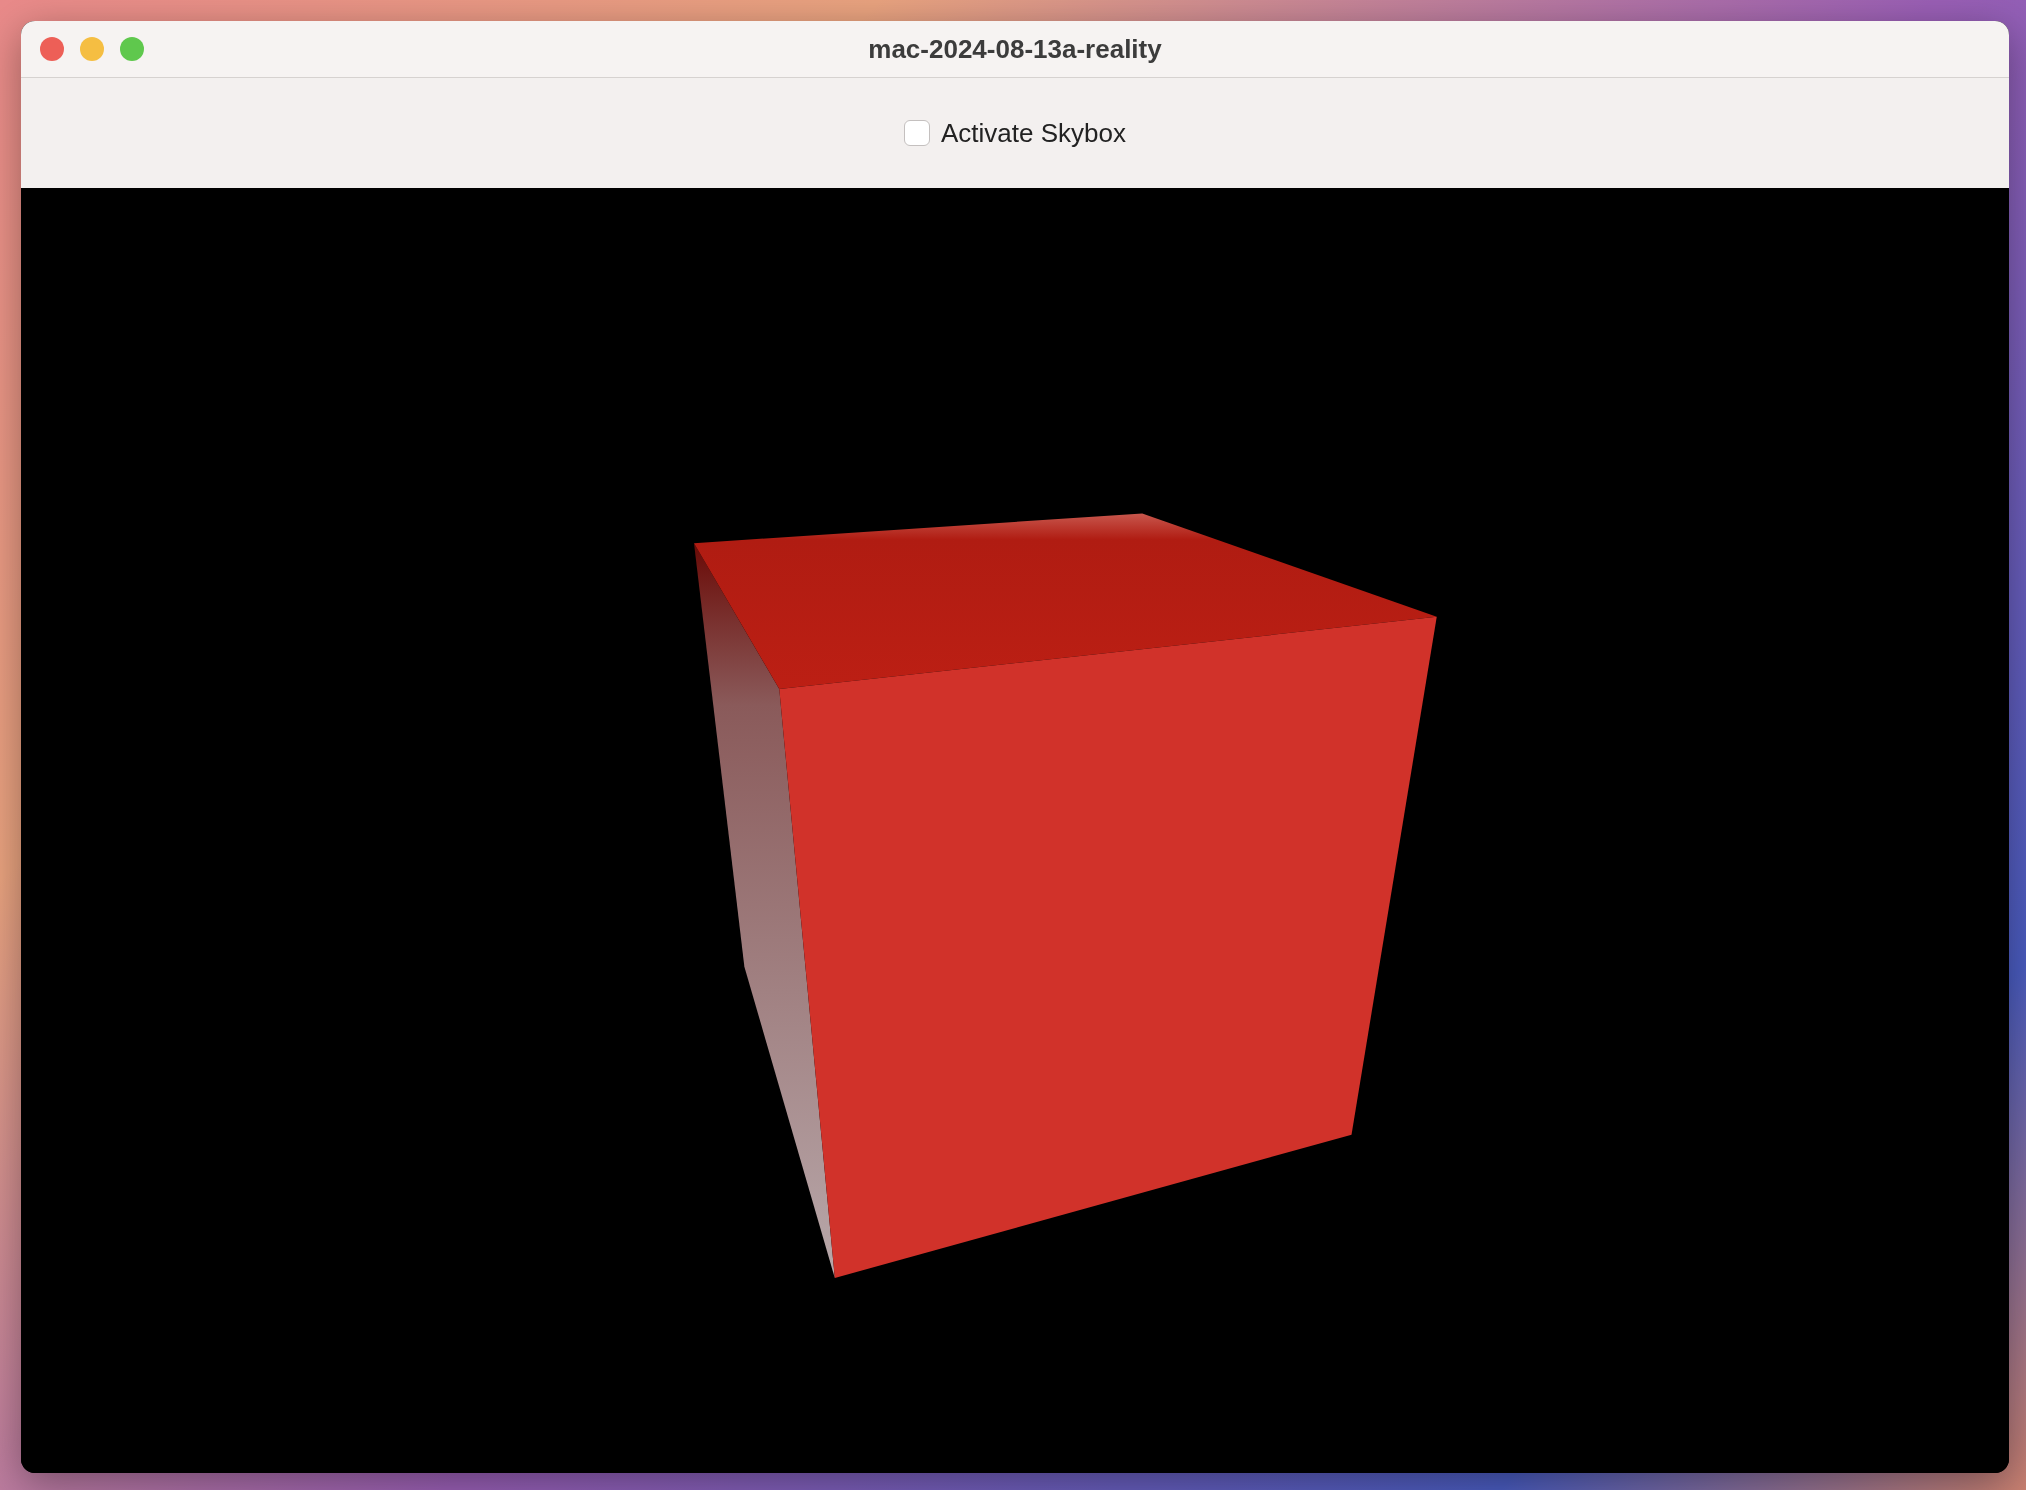 This screenshot has width=2026, height=1490. What do you see at coordinates (92, 49) in the screenshot?
I see `minimize-button` at bounding box center [92, 49].